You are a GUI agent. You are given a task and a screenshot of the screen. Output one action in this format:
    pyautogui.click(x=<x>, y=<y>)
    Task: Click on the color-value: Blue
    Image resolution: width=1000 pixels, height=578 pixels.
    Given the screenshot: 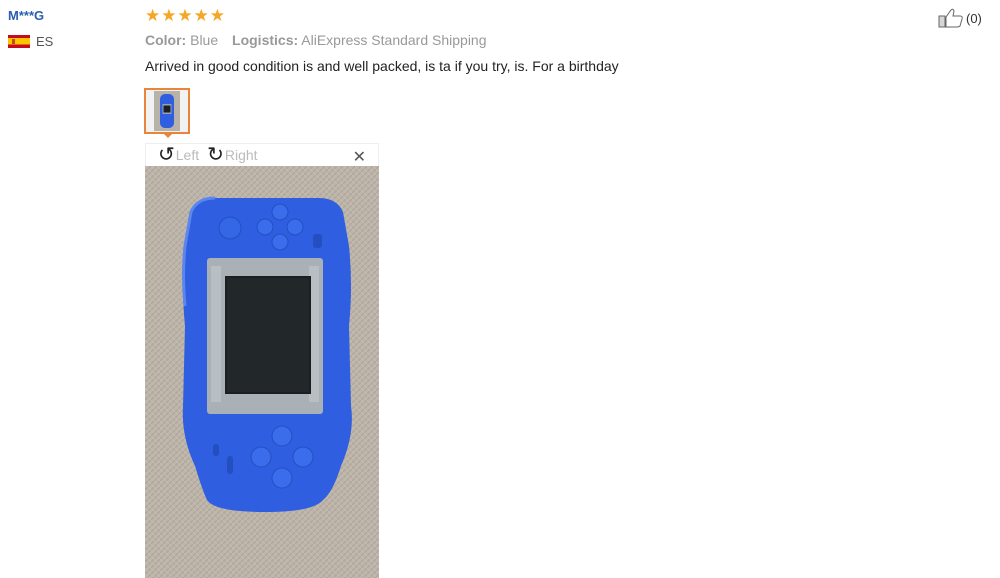 What is the action you would take?
    pyautogui.click(x=204, y=40)
    